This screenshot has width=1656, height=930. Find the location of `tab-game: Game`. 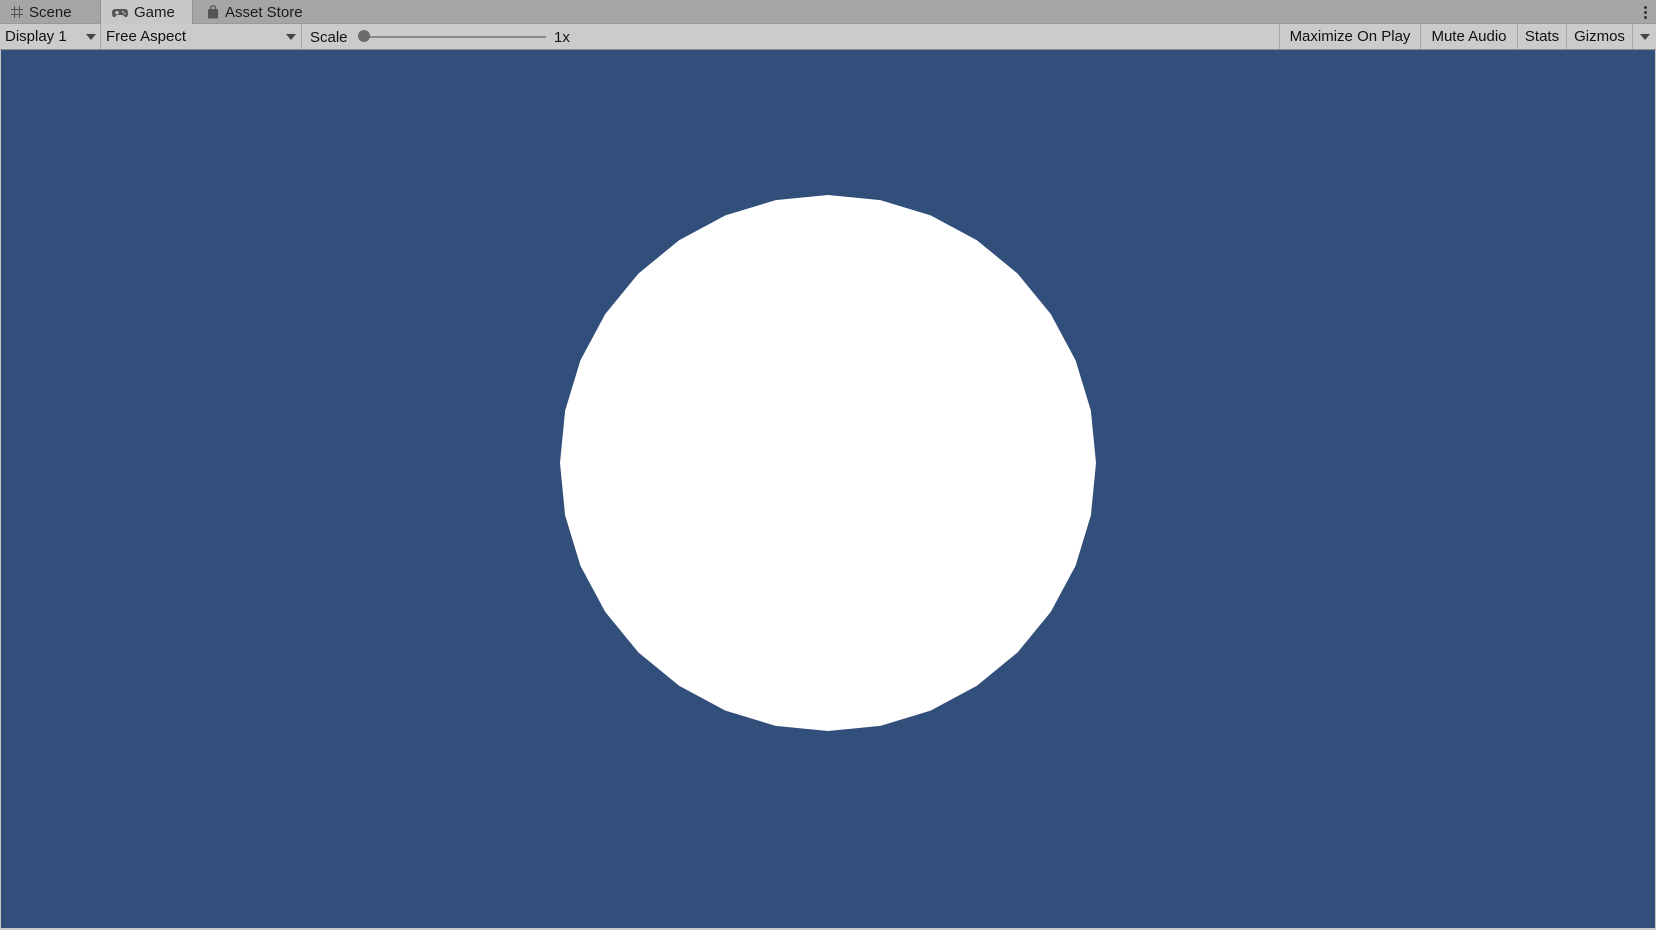

tab-game: Game is located at coordinates (146, 12).